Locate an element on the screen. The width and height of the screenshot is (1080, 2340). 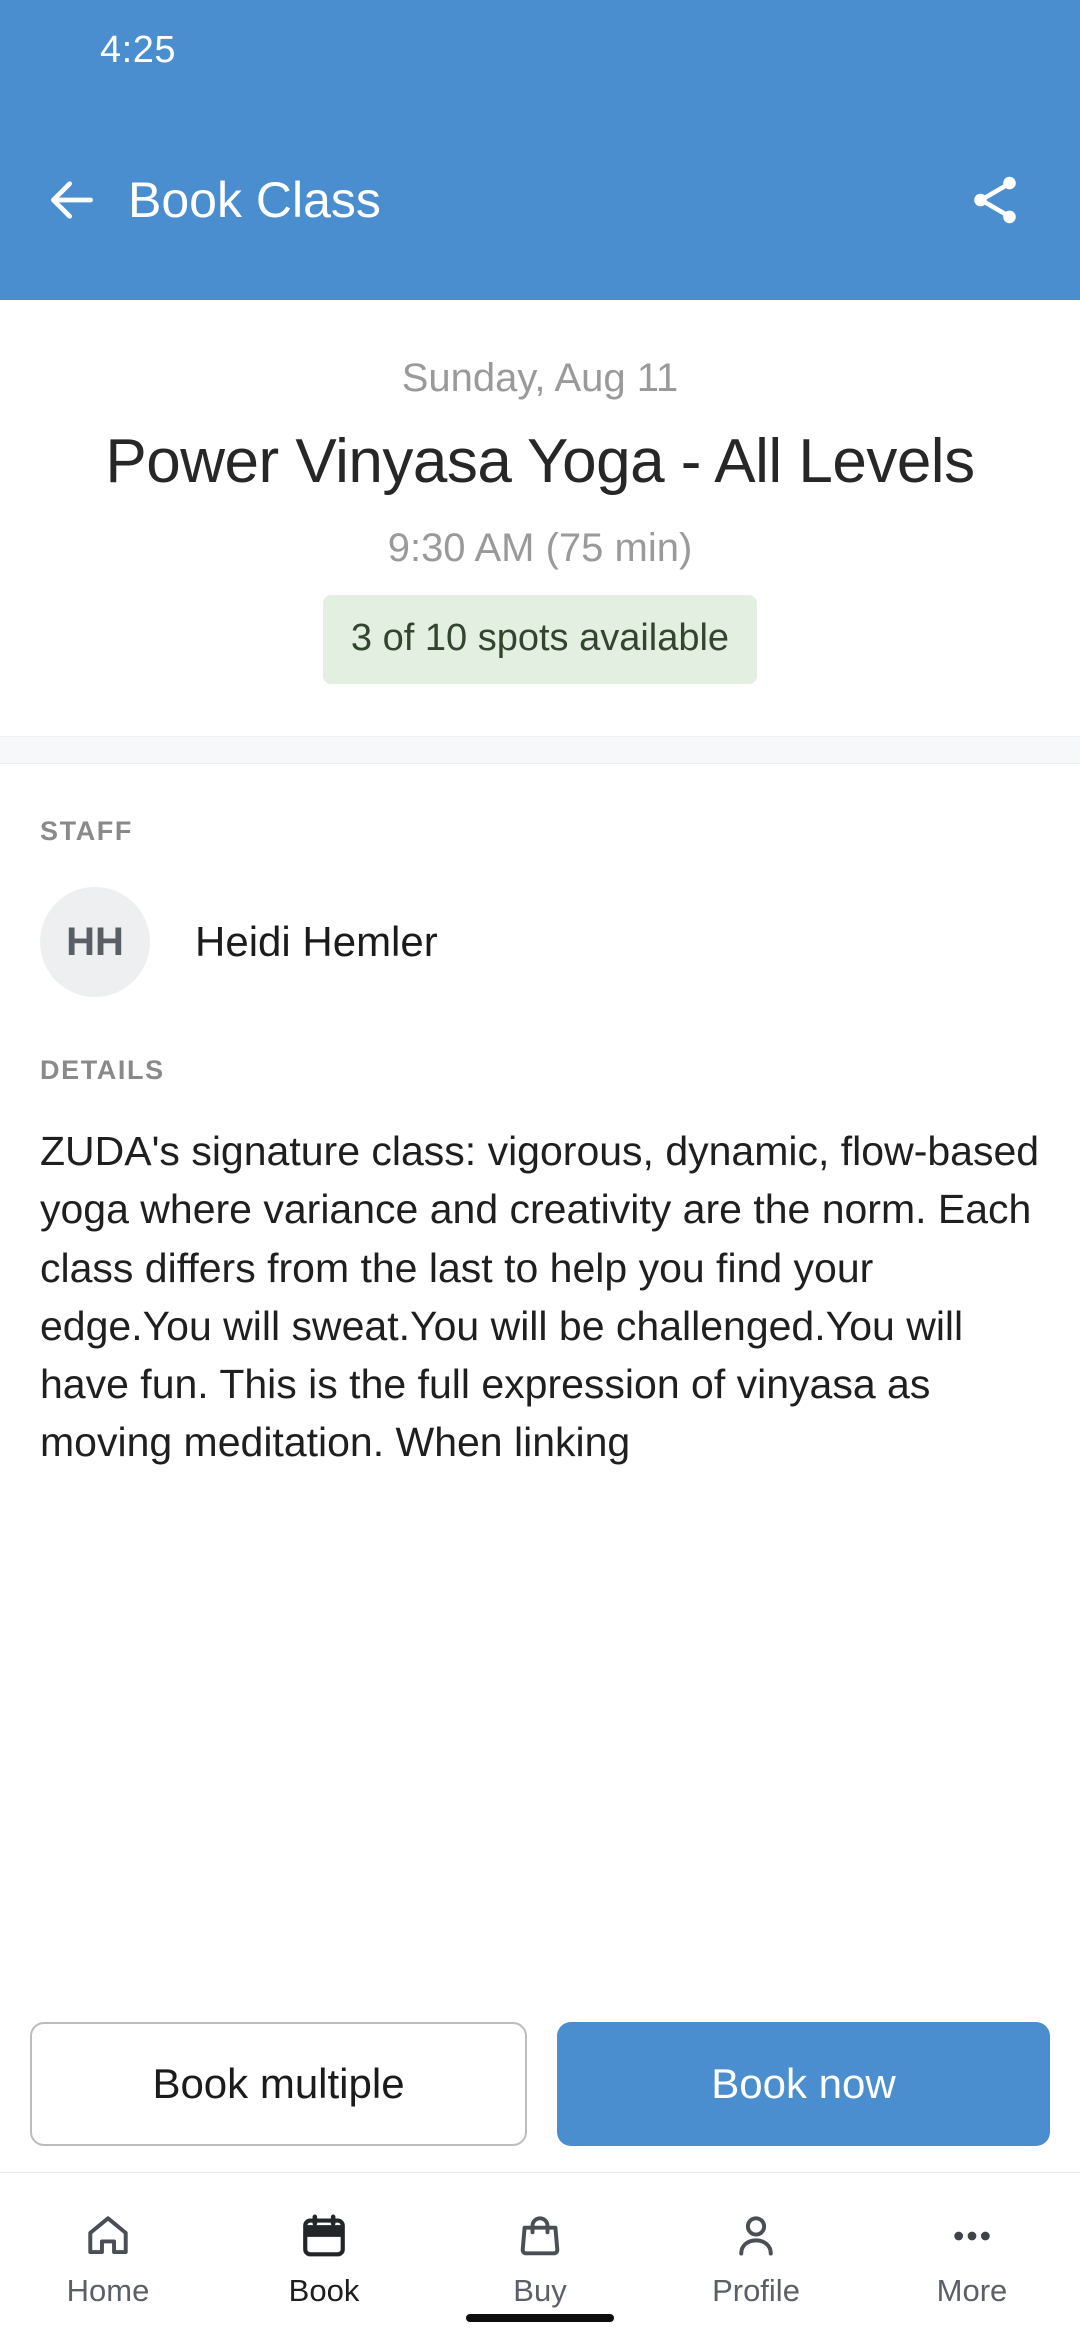
details-section-label: DETAILS is located at coordinates (102, 1070).